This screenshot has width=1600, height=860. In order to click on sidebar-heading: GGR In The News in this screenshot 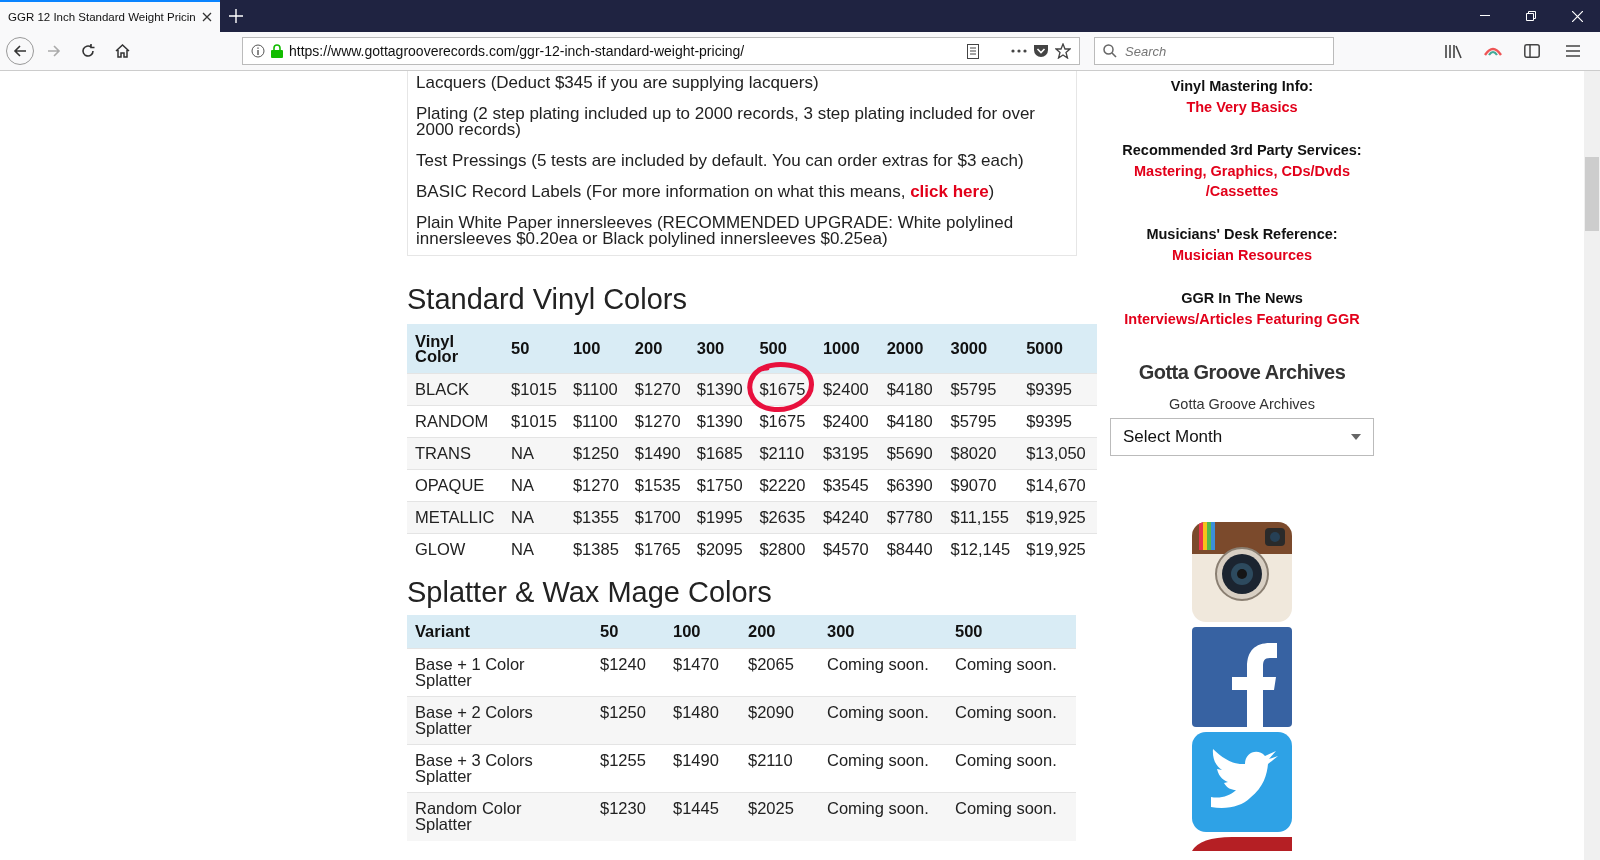, I will do `click(1242, 298)`.